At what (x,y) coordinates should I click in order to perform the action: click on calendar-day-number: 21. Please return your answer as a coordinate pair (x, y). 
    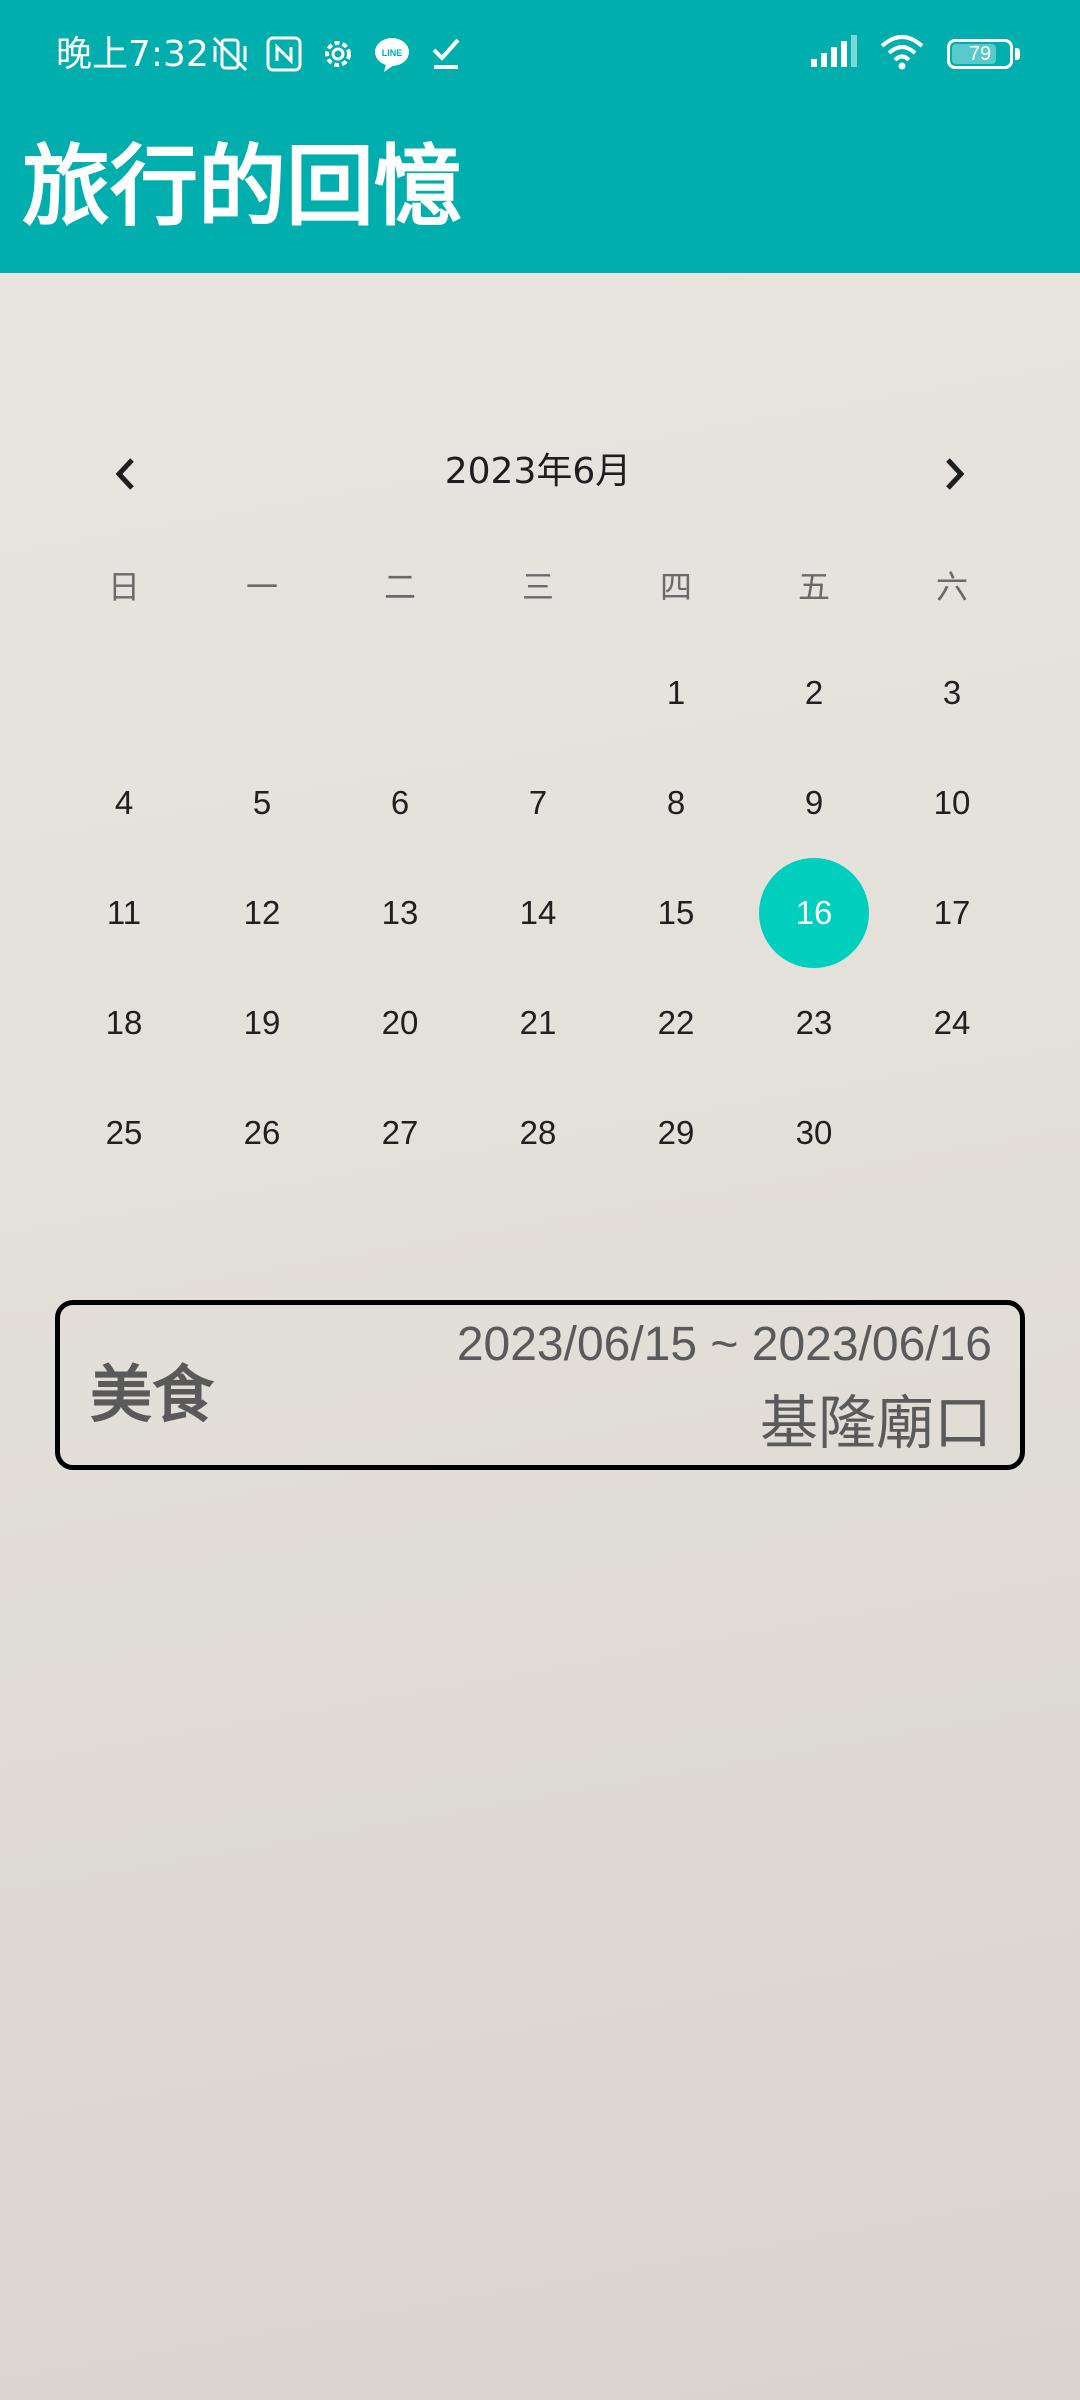
    Looking at the image, I should click on (538, 1022).